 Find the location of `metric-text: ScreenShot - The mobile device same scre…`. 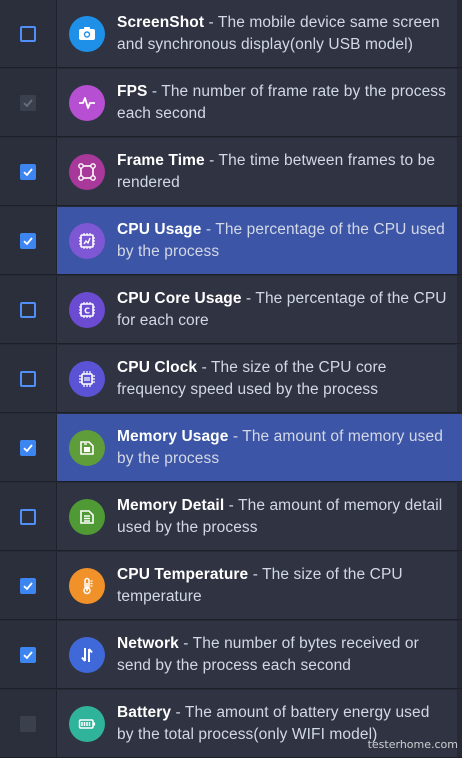

metric-text: ScreenShot - The mobile device same scre… is located at coordinates (283, 34).